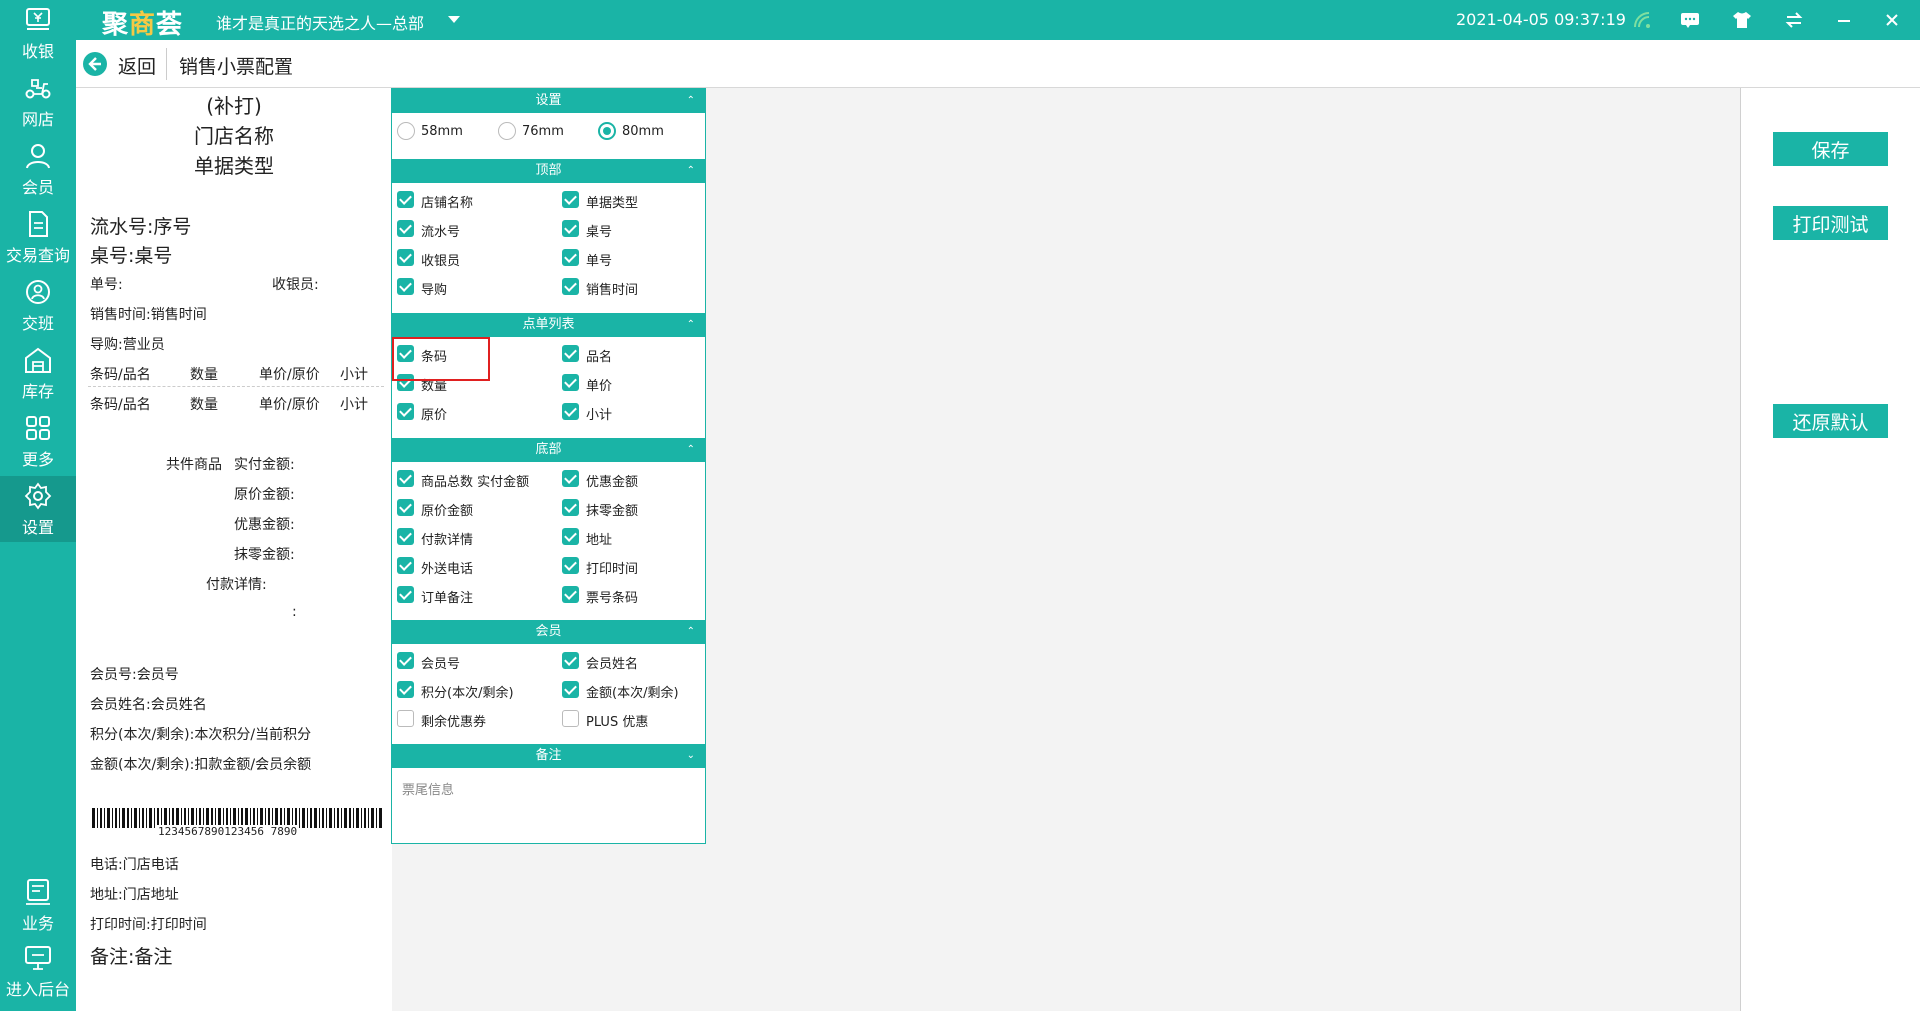 The width and height of the screenshot is (1920, 1011). What do you see at coordinates (38, 101) in the screenshot?
I see `sidebar-item-online-store: 网店` at bounding box center [38, 101].